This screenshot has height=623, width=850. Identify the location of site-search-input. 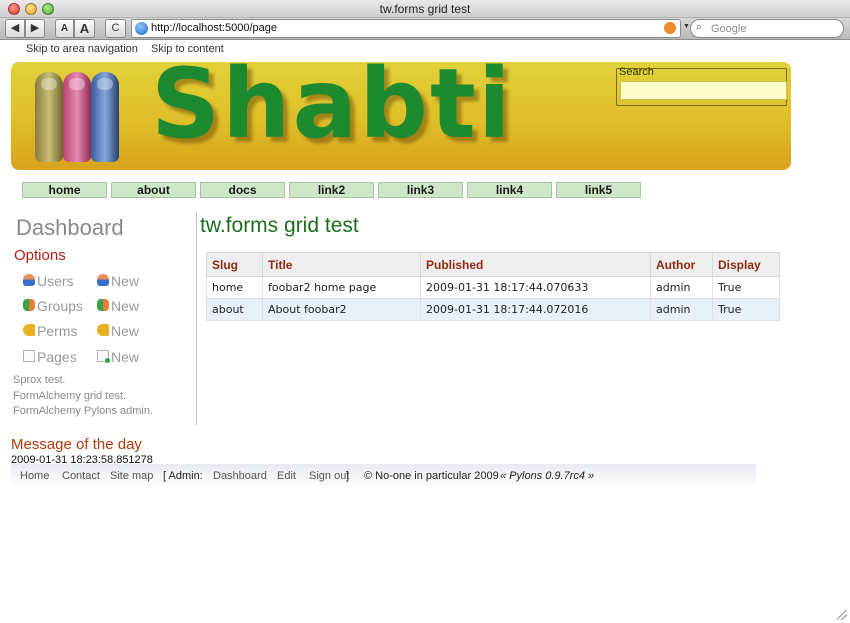
(703, 90).